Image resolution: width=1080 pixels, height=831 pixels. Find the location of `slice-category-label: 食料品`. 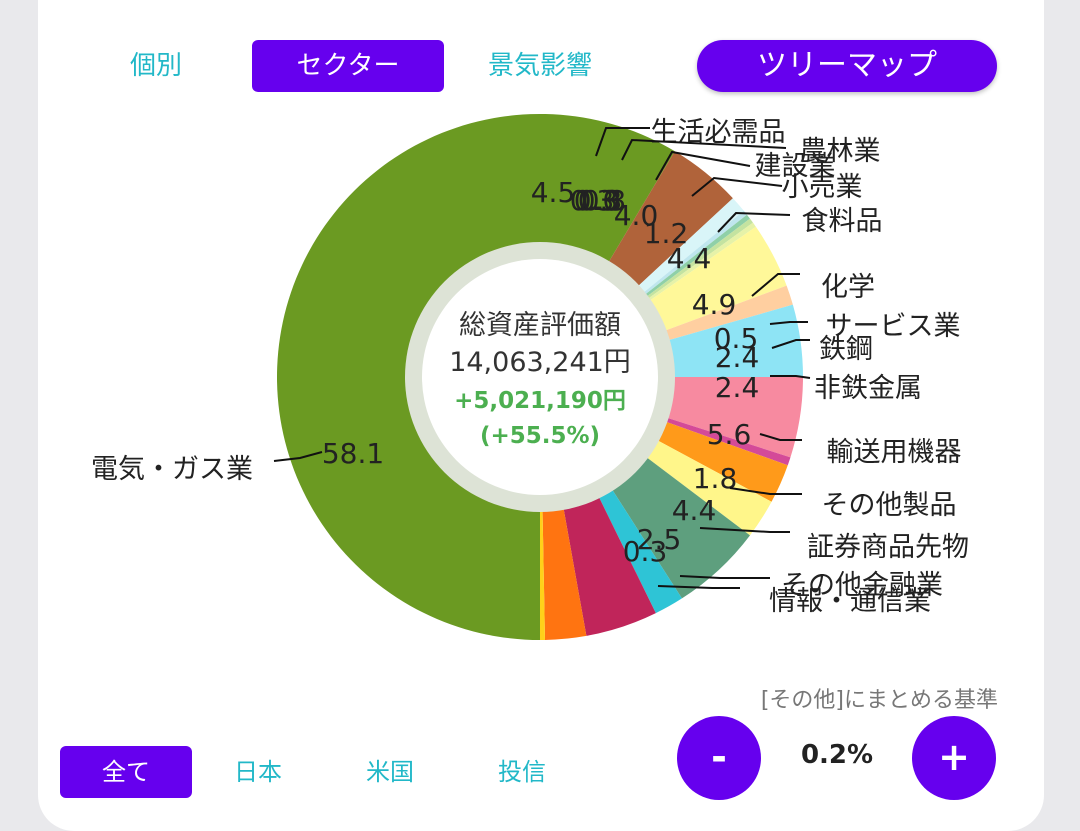

slice-category-label: 食料品 is located at coordinates (842, 221).